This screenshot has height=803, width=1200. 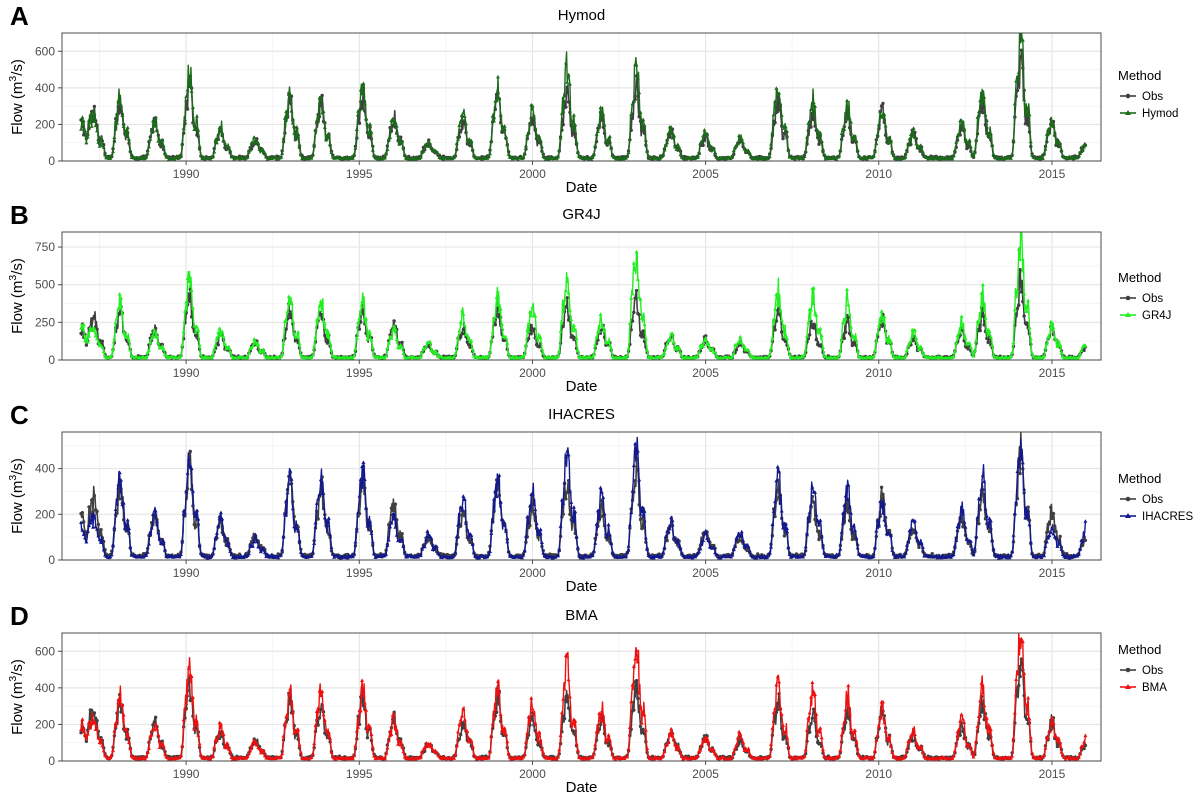 What do you see at coordinates (1139, 478) in the screenshot?
I see `legend-title: Method` at bounding box center [1139, 478].